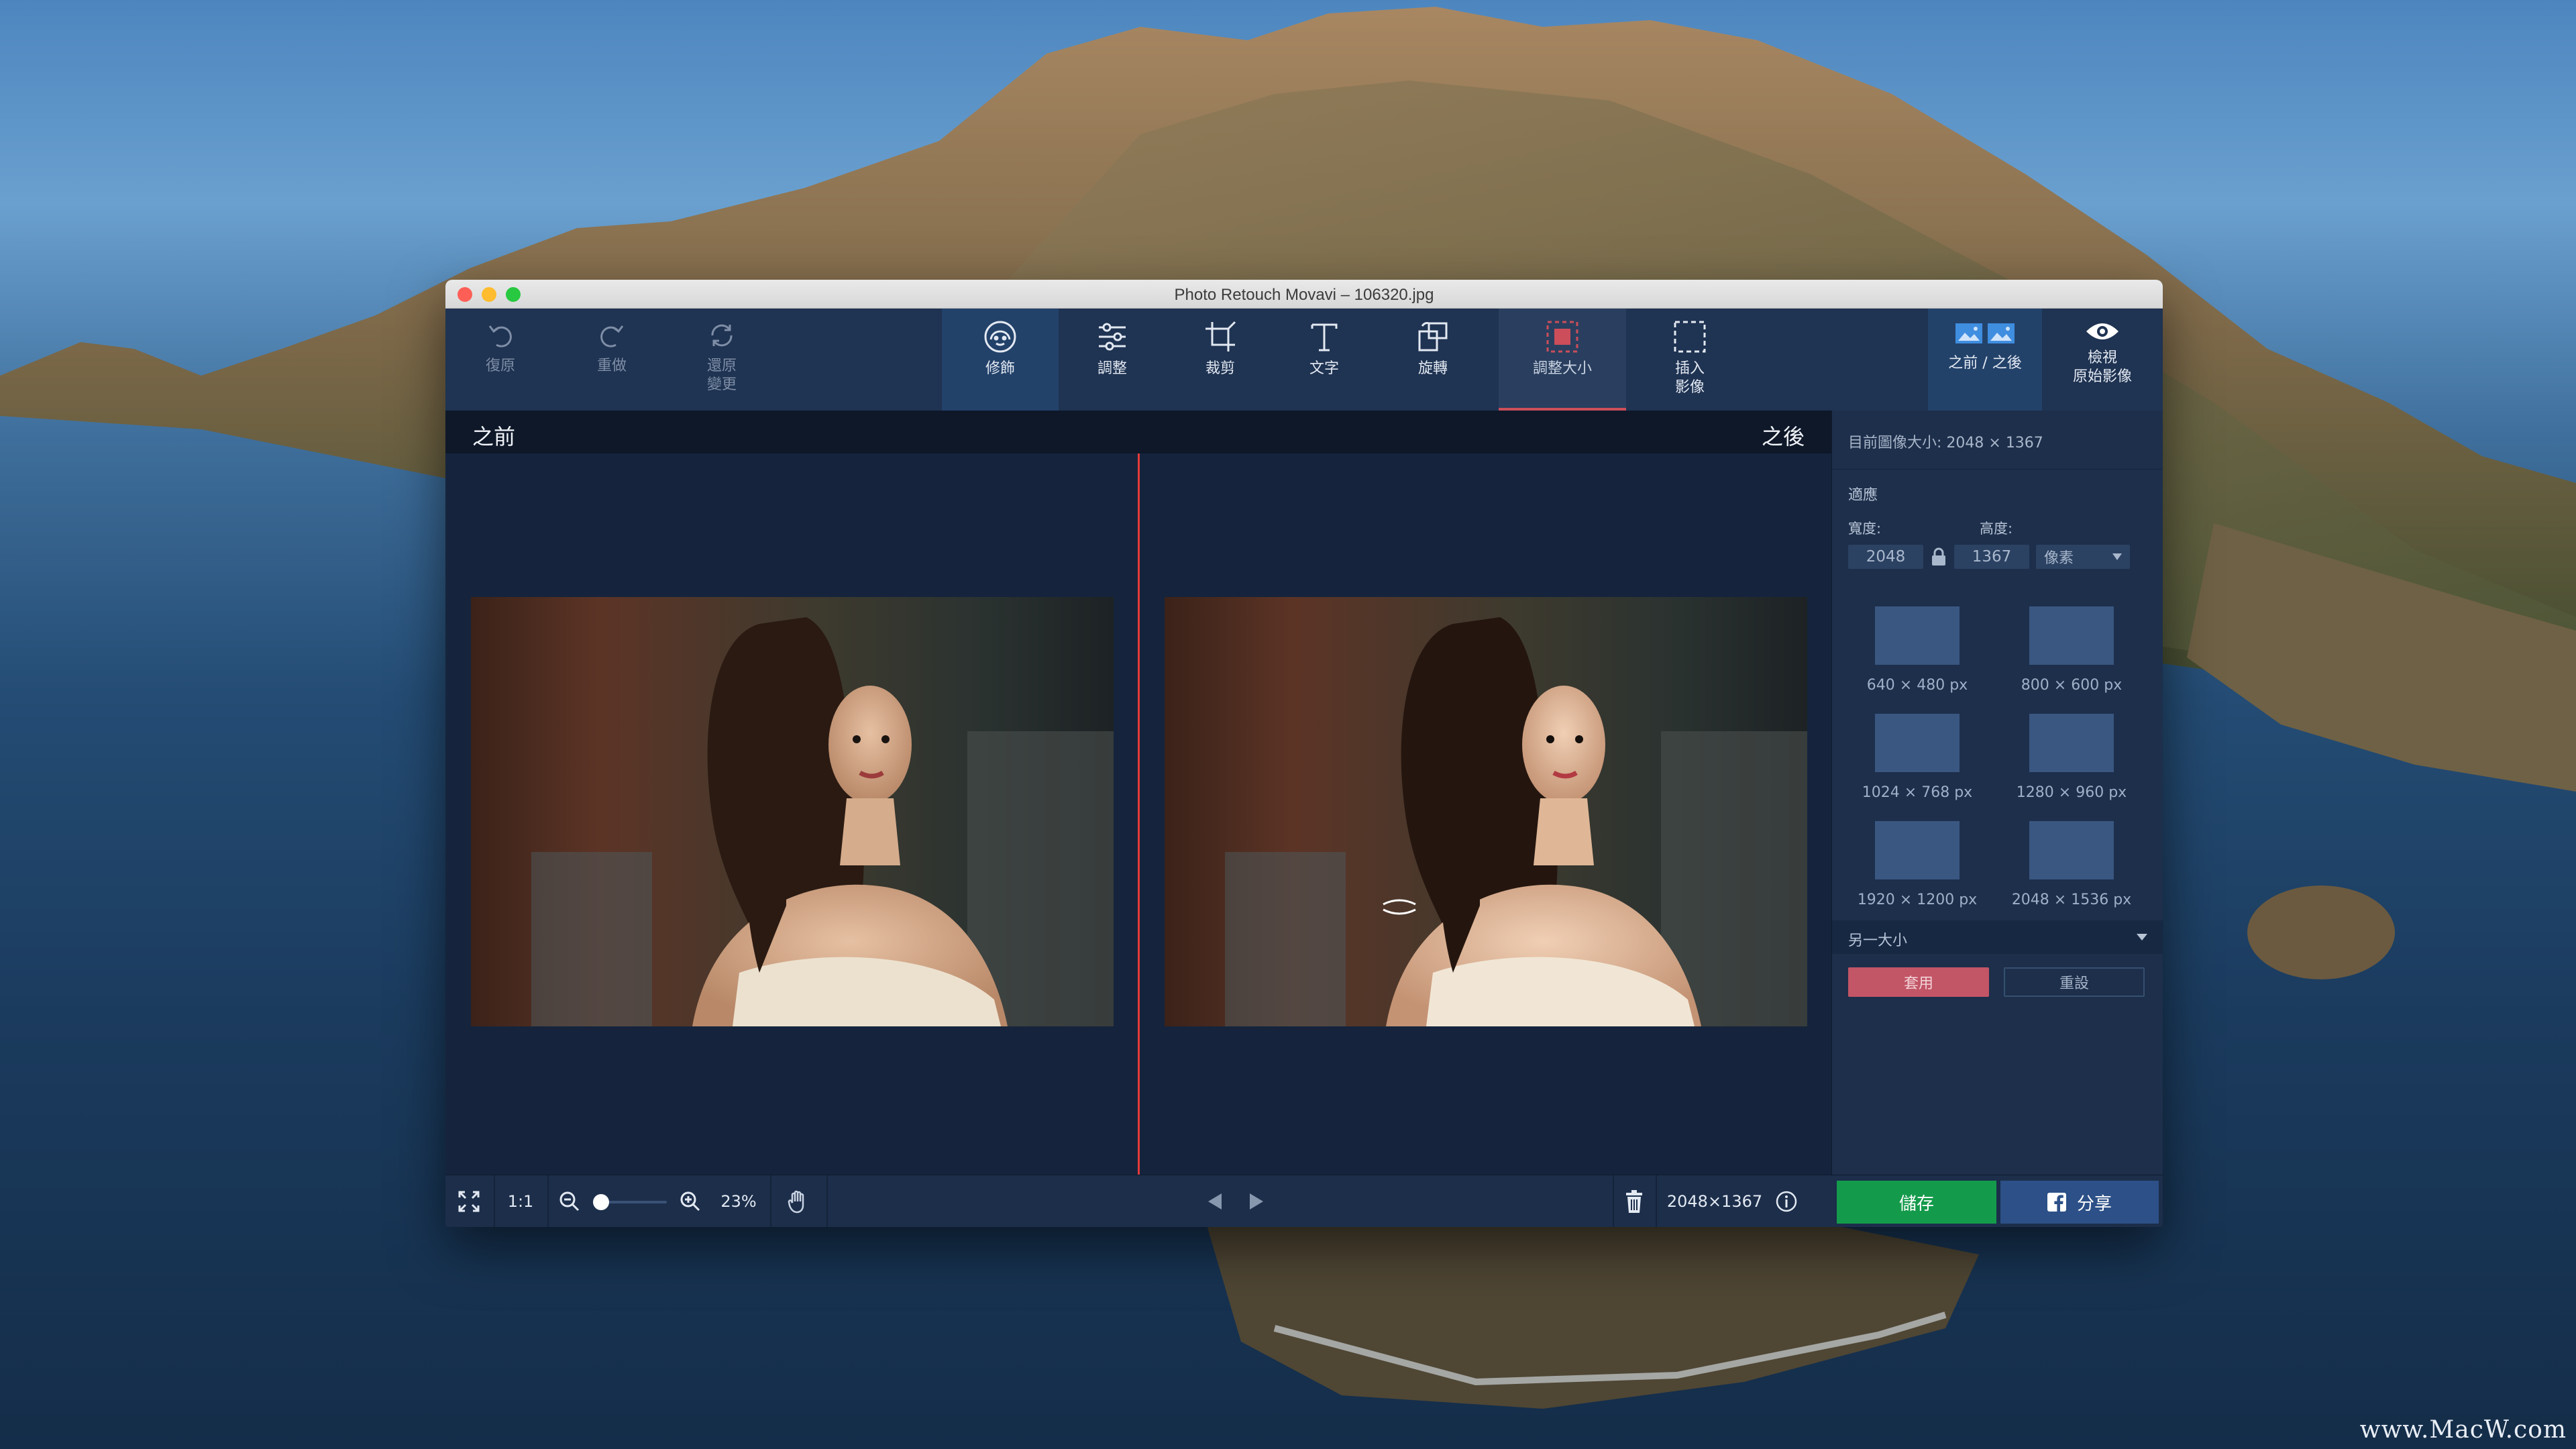 The image size is (2576, 1449). Describe the element at coordinates (1112, 337) in the screenshot. I see `sliders-icon` at that location.